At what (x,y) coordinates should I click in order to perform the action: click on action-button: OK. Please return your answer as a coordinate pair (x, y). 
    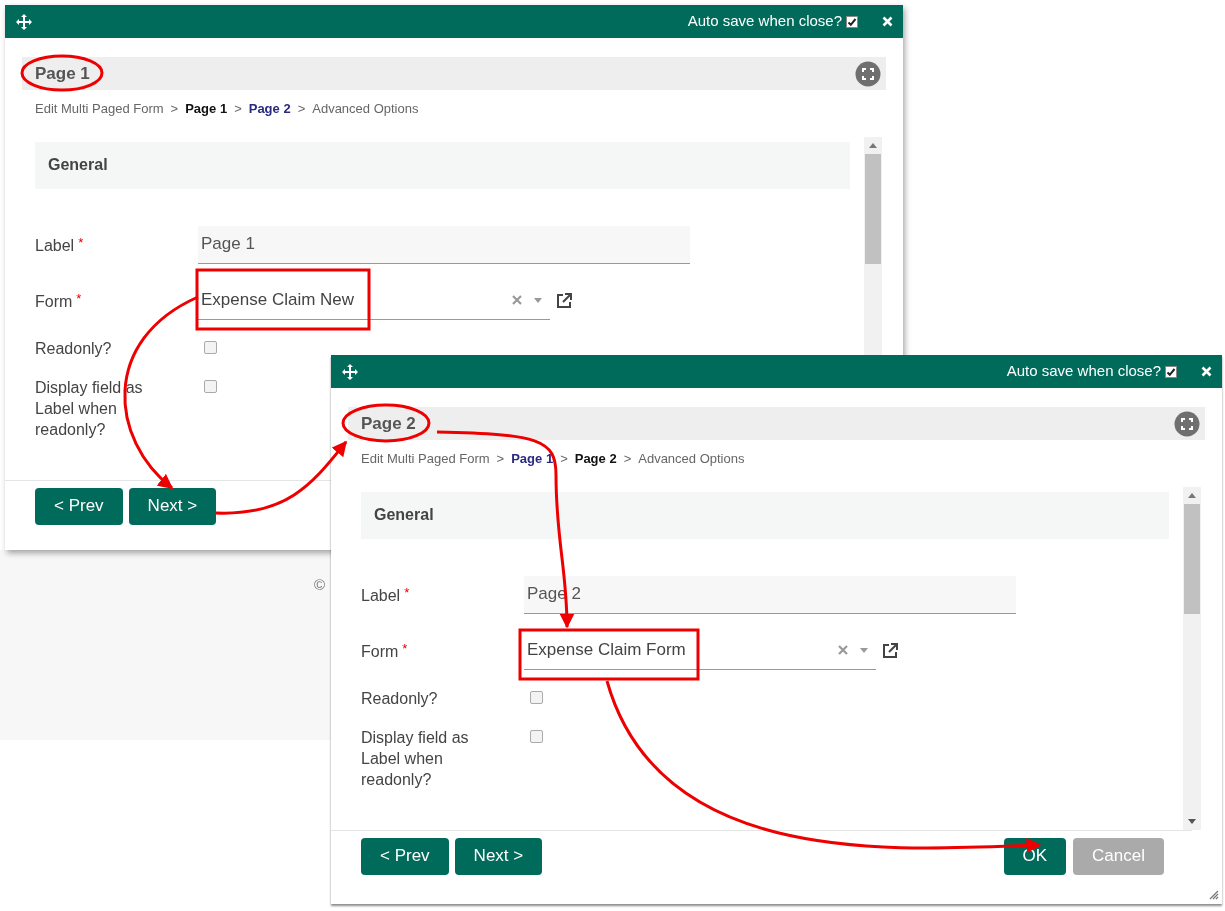
    Looking at the image, I should click on (1035, 856).